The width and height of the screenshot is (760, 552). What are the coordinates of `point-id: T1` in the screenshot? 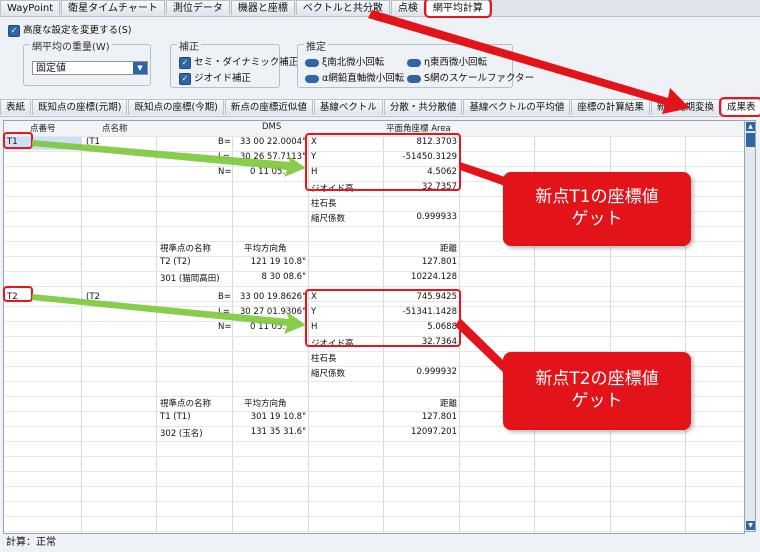 It's located at (12, 142).